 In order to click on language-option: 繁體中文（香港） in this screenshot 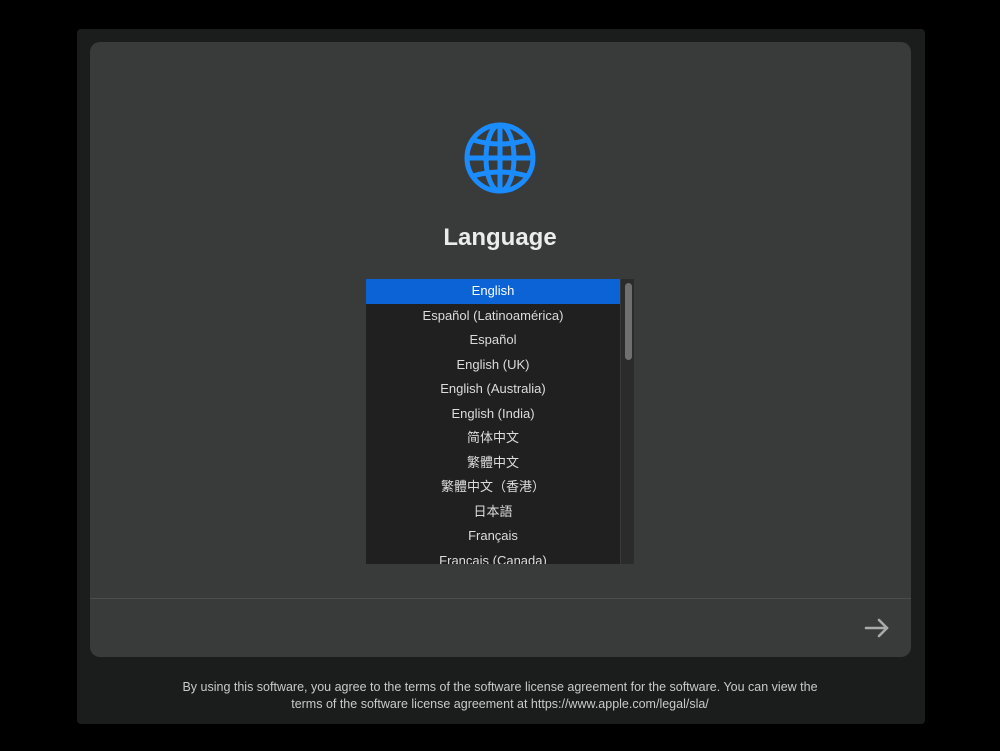, I will do `click(493, 487)`.